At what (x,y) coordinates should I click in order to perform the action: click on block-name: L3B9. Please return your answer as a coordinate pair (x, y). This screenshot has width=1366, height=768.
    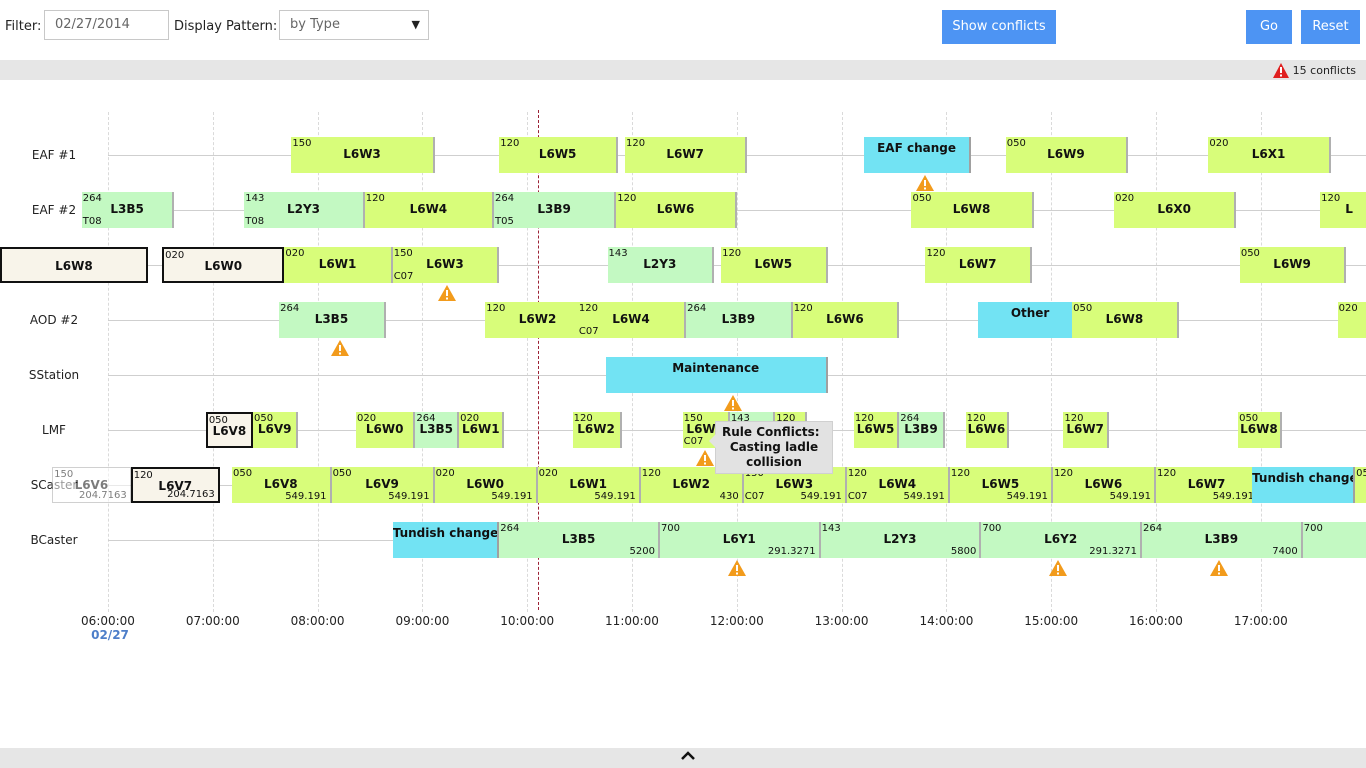
    Looking at the image, I should click on (554, 209).